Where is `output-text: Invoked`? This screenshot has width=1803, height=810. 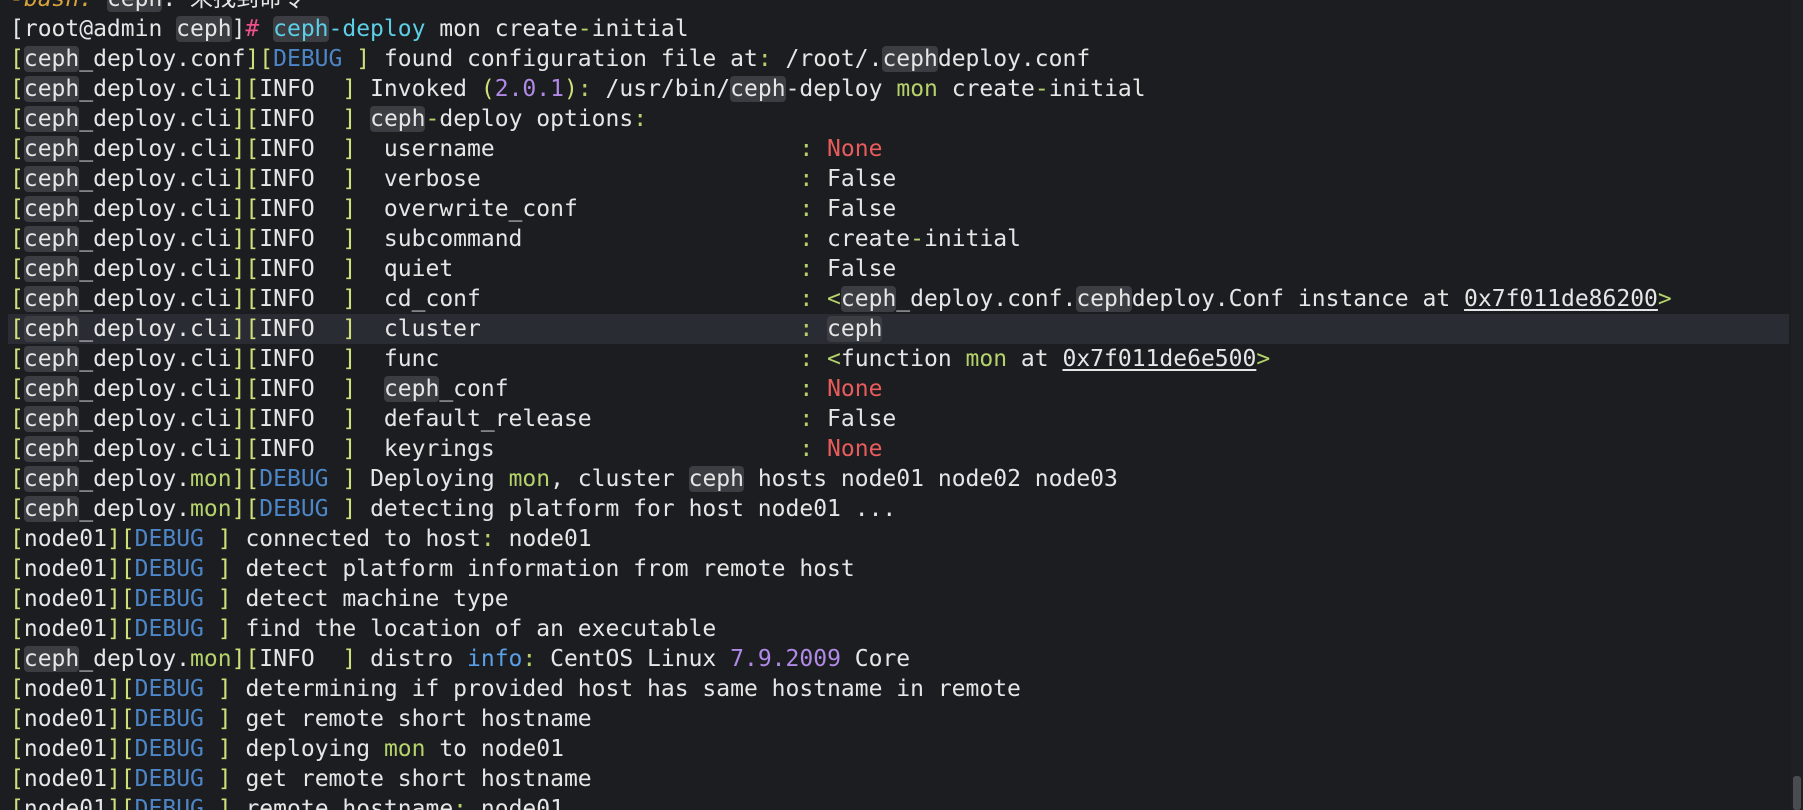 output-text: Invoked is located at coordinates (418, 89).